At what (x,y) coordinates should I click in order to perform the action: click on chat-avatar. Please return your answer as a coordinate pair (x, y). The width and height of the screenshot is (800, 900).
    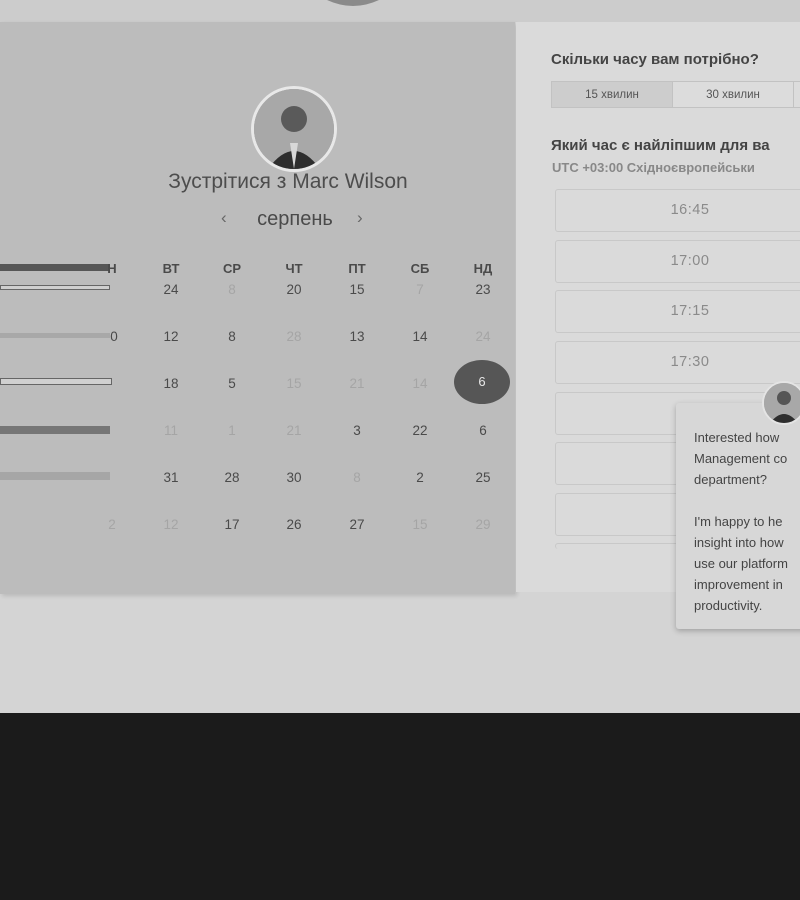
    Looking at the image, I should click on (781, 403).